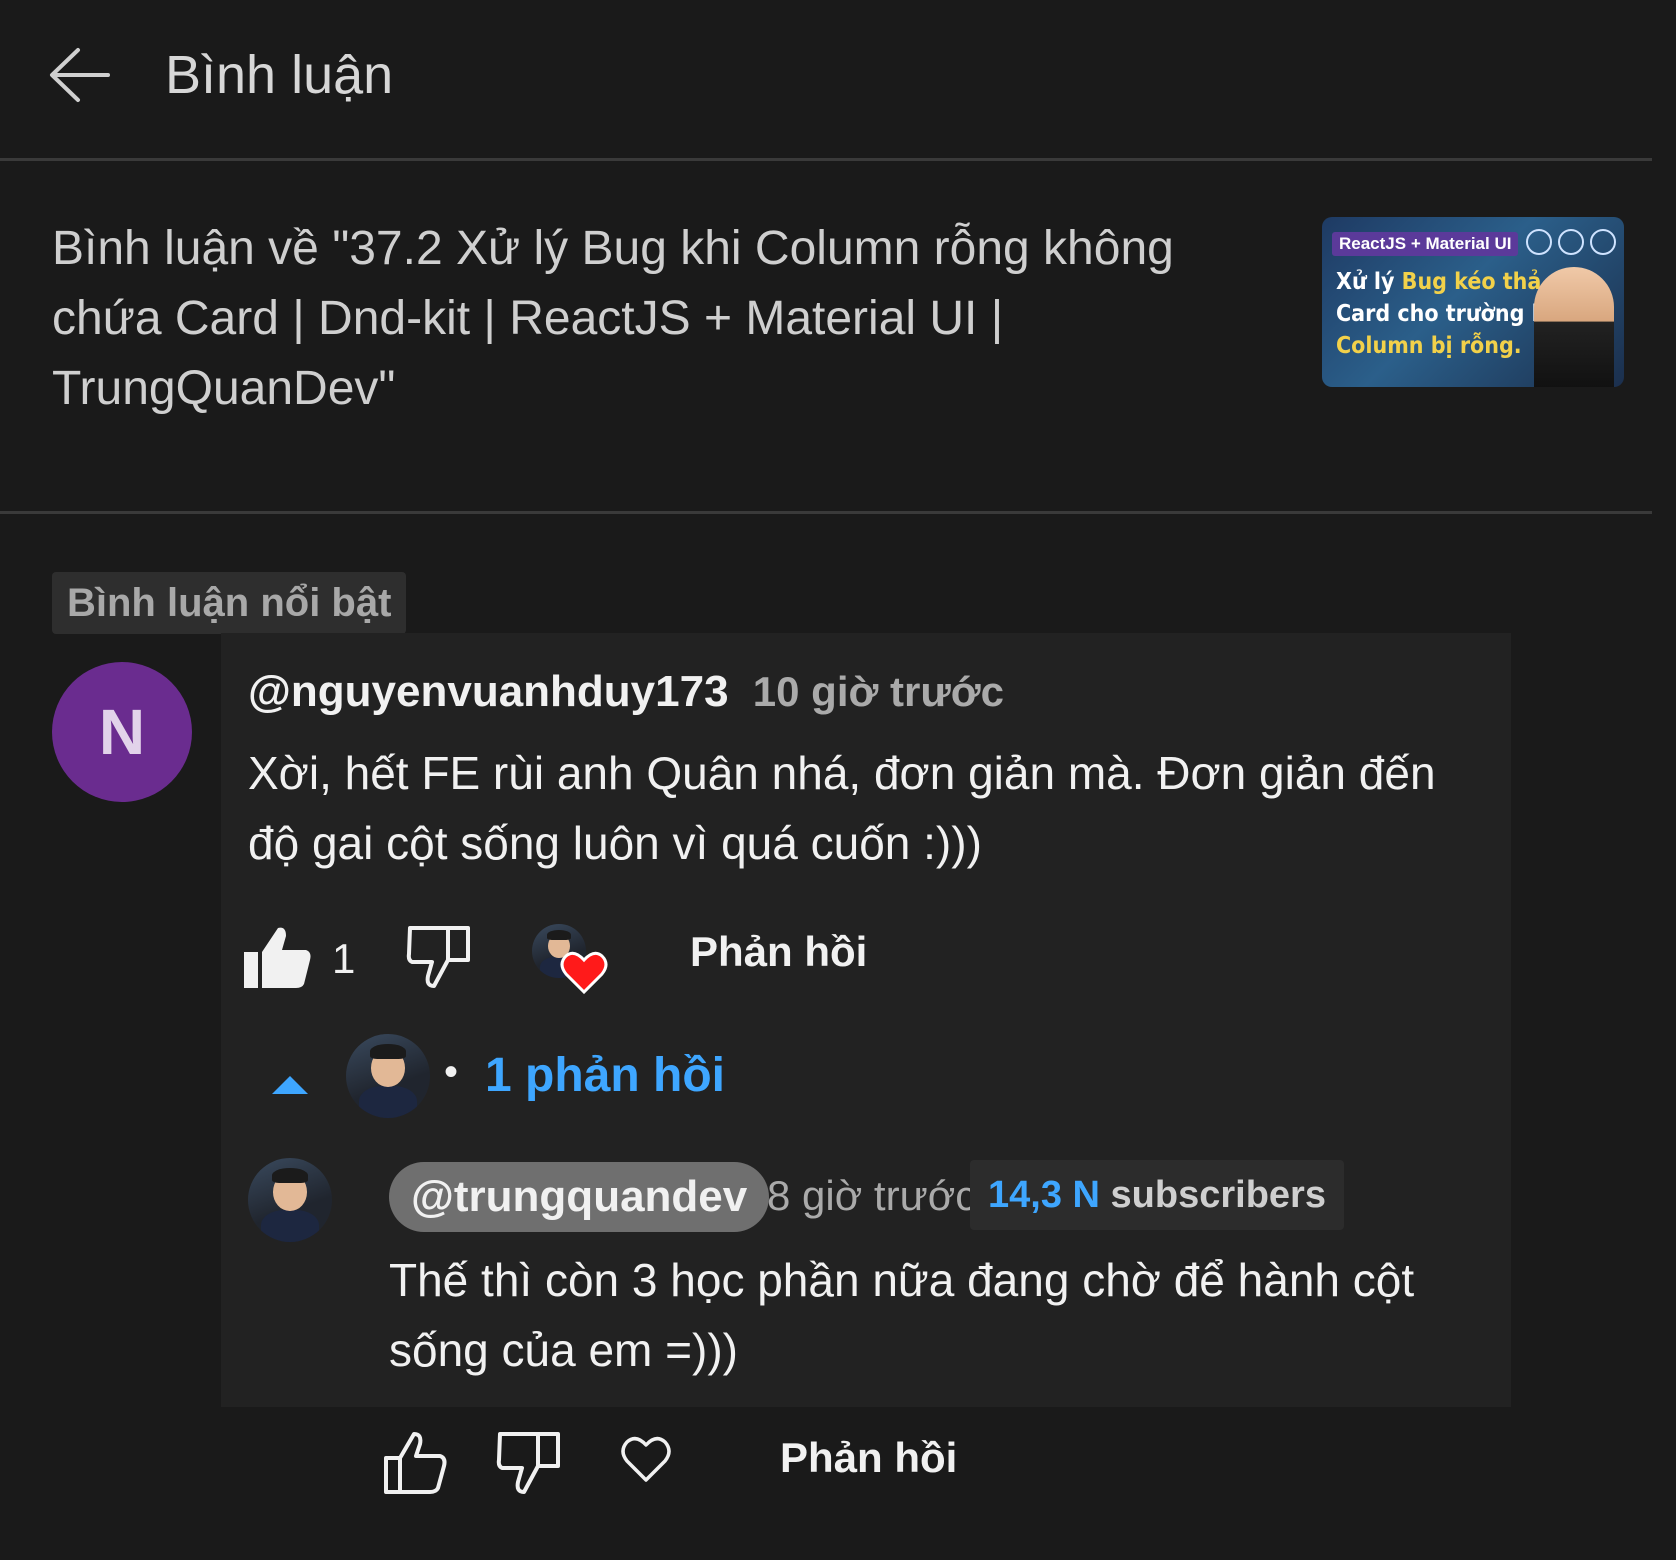 The height and width of the screenshot is (1560, 1676). Describe the element at coordinates (826, 512) in the screenshot. I see `section-divider` at that location.